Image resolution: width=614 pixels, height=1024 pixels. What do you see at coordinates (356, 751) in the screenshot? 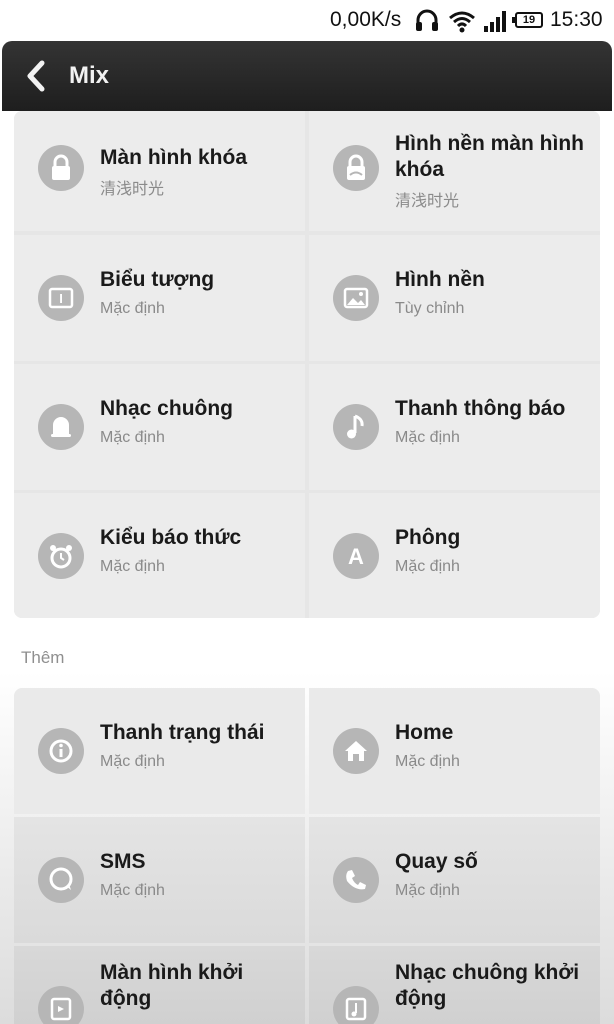
I see `home-icon` at bounding box center [356, 751].